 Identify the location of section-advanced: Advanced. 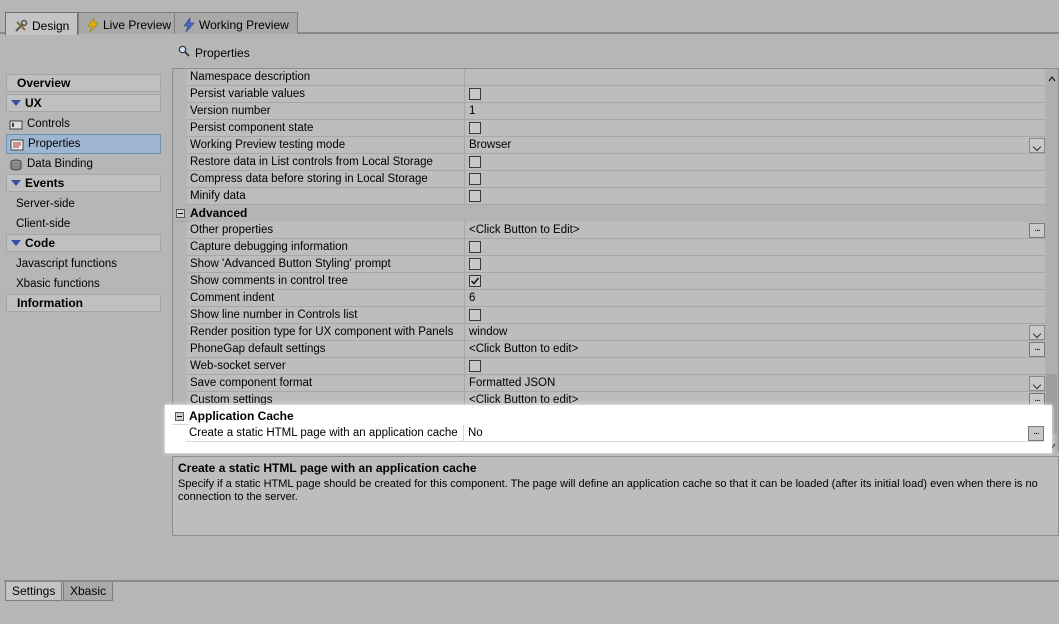
(610, 213).